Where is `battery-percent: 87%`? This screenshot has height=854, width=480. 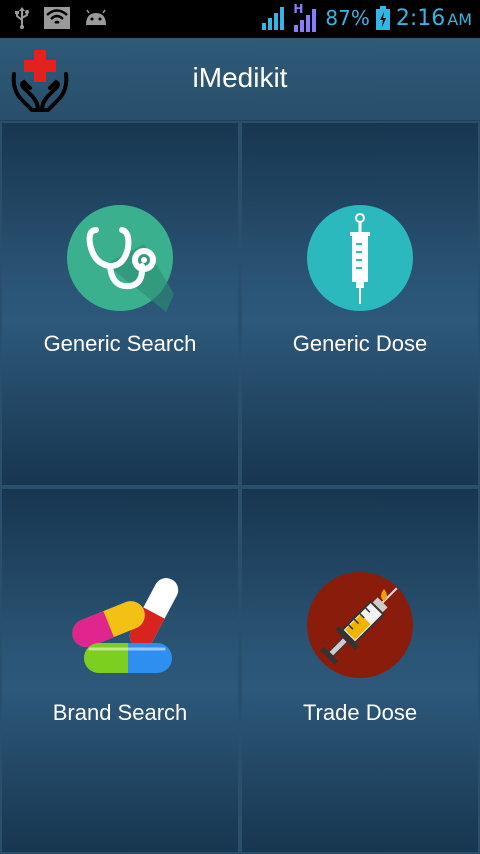 battery-percent: 87% is located at coordinates (347, 18).